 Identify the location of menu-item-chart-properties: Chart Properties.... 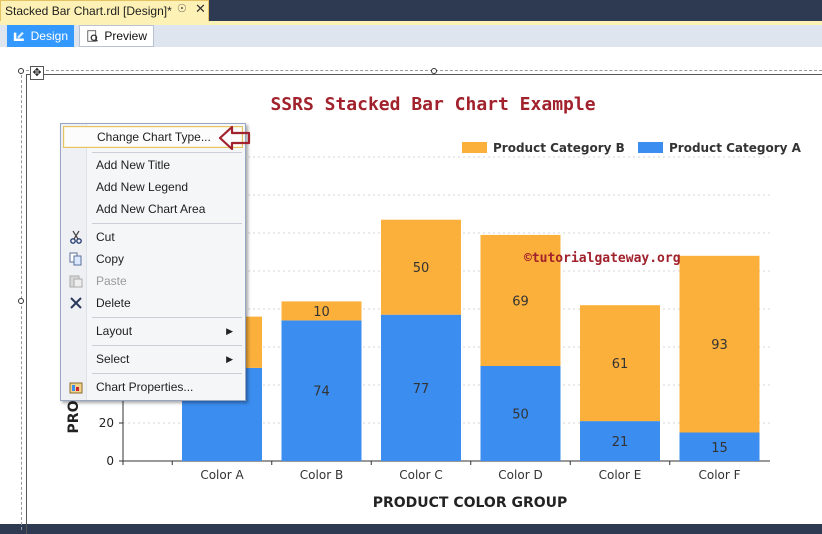
(153, 387).